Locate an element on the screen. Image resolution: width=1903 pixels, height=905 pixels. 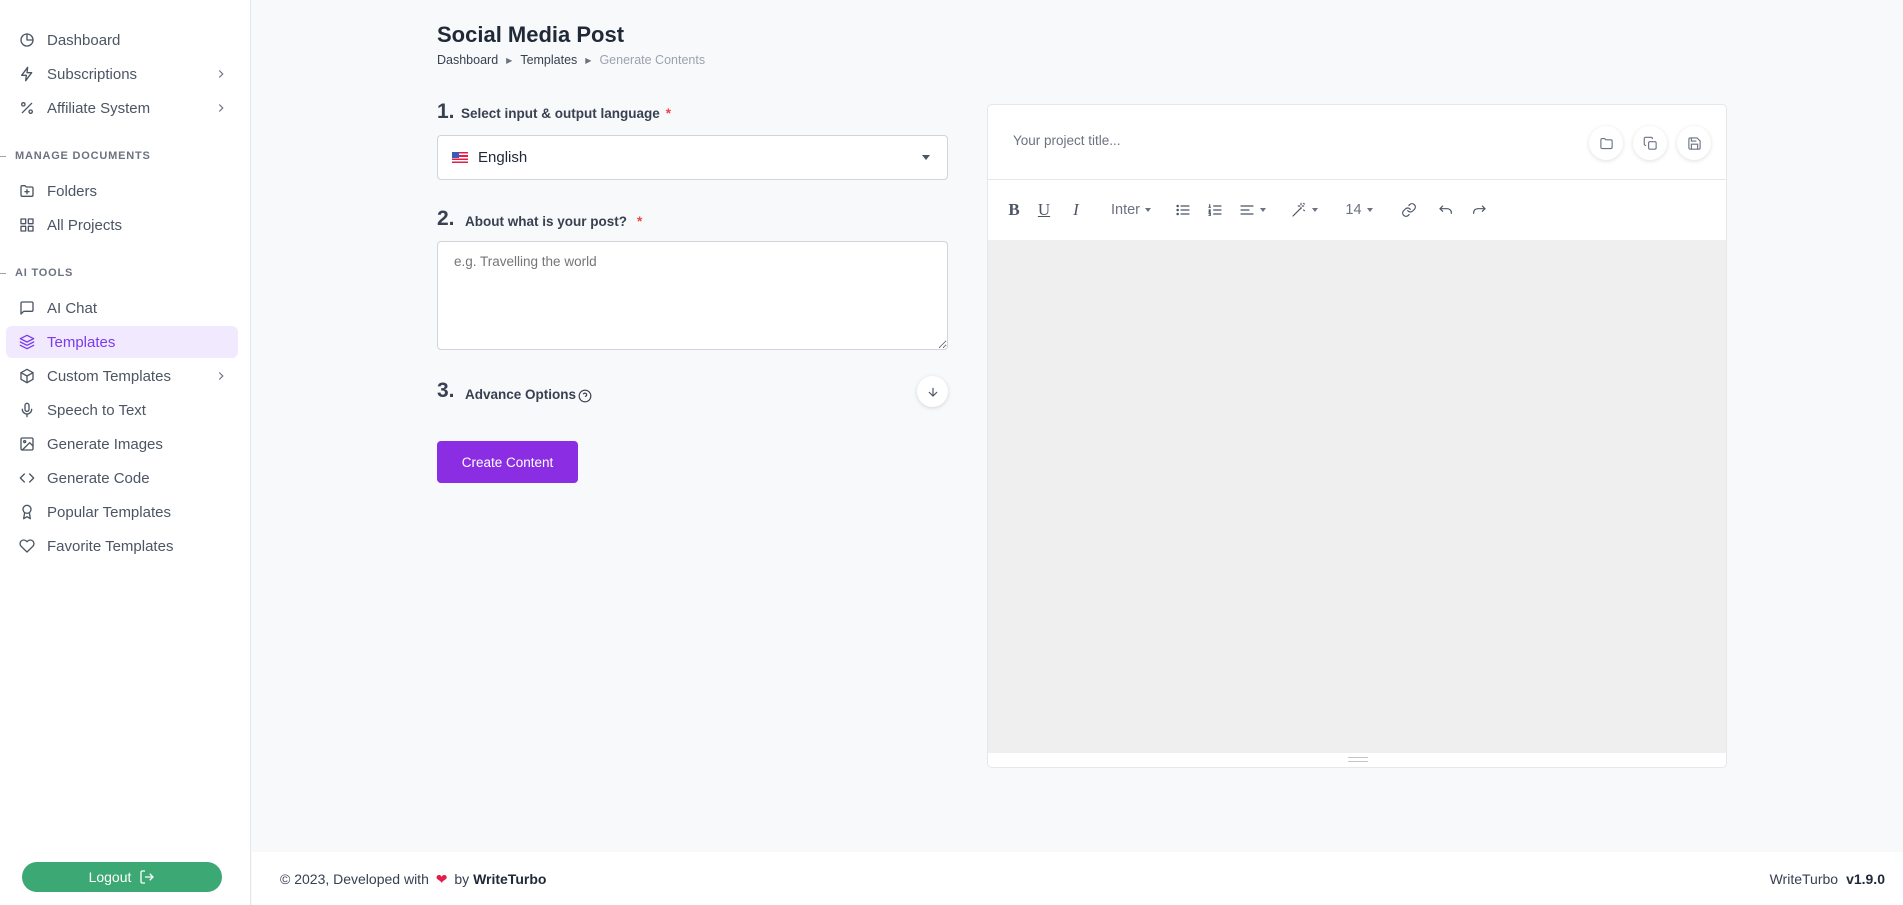
font-family-dropdown: Inter is located at coordinates (1131, 210).